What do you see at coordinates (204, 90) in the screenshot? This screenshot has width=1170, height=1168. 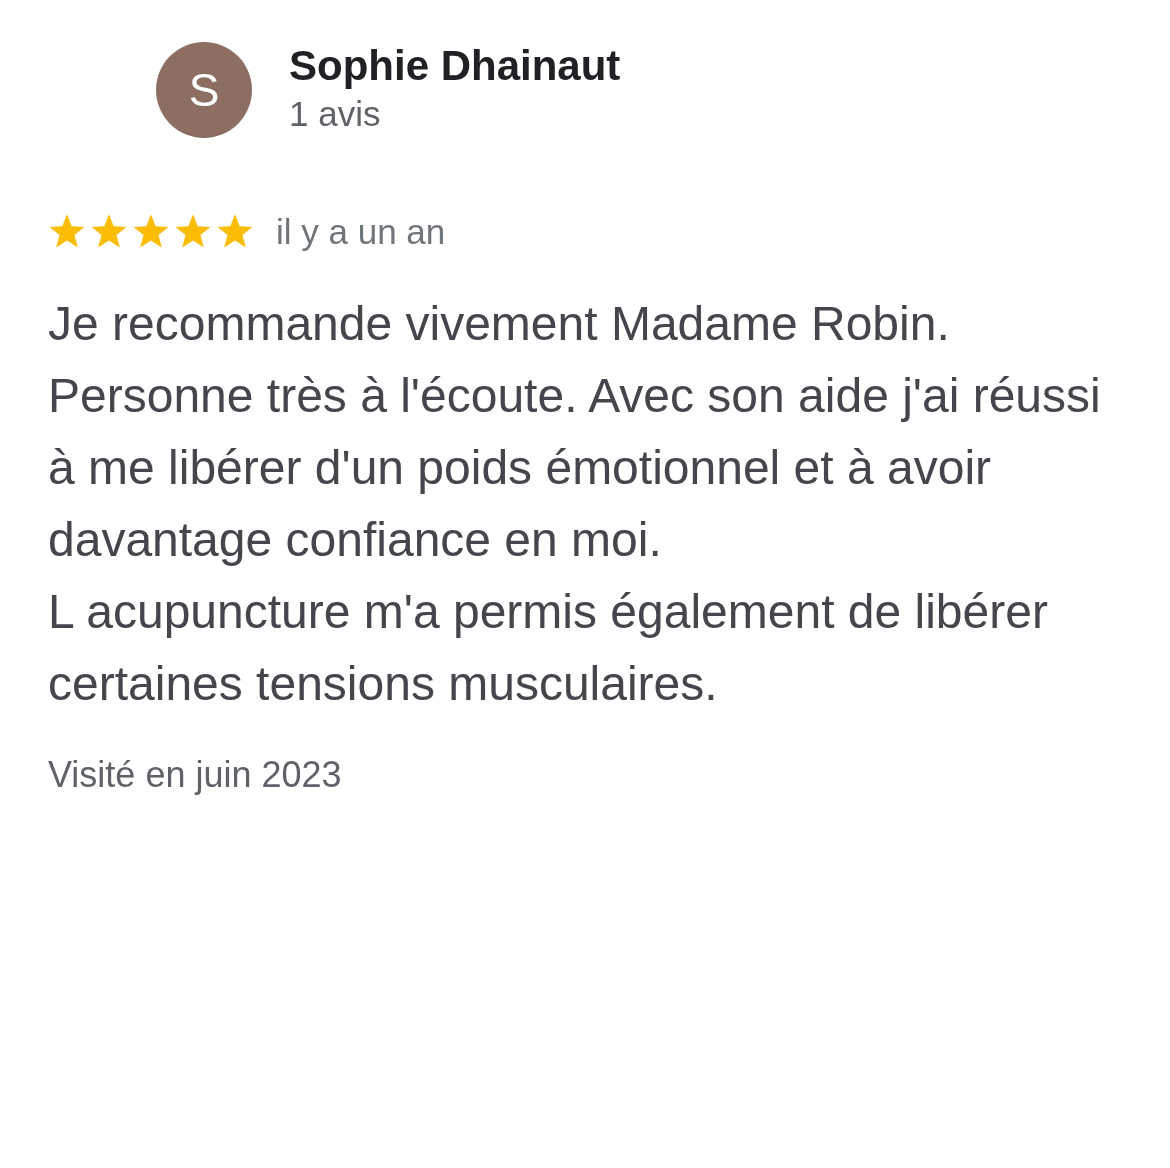 I see `avatar-initial: S` at bounding box center [204, 90].